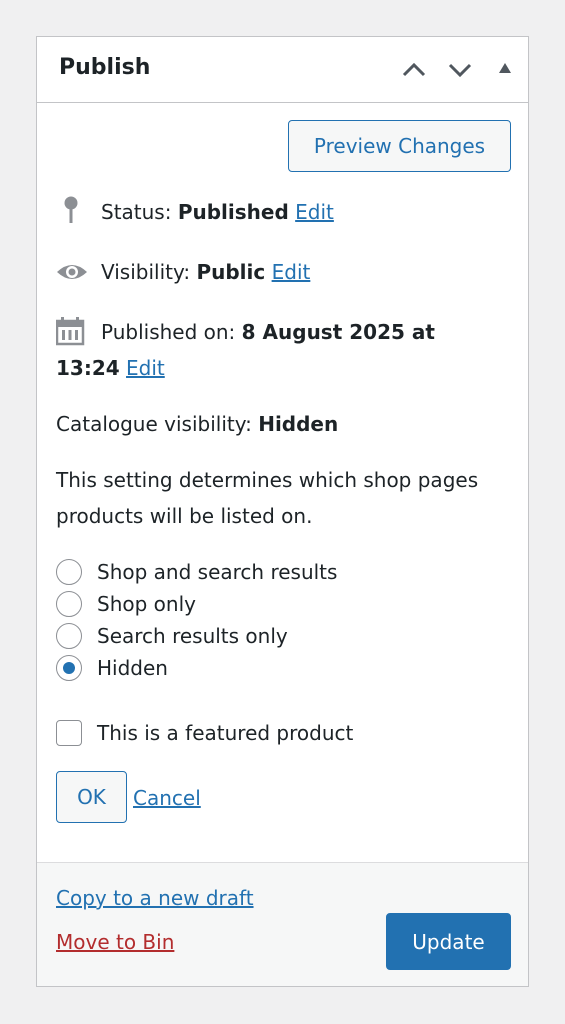 This screenshot has width=565, height=1024. Describe the element at coordinates (217, 572) in the screenshot. I see `radio-label: Shop and search results` at that location.